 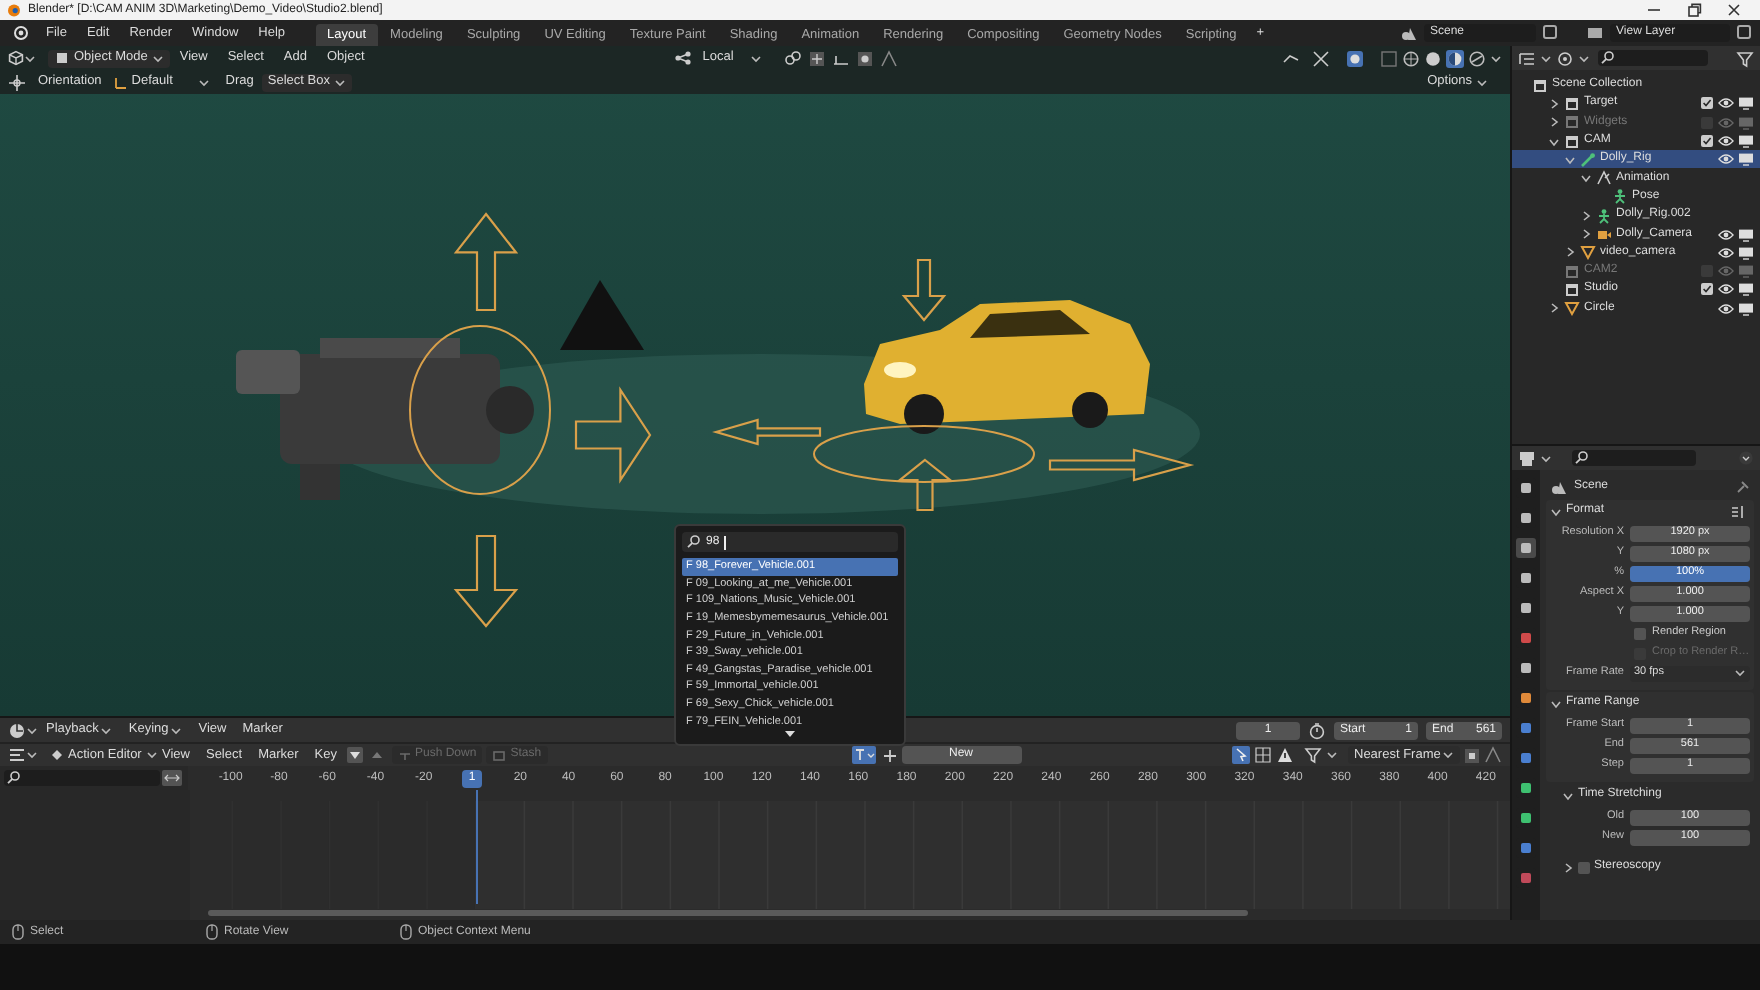 I want to click on mouse-icon, so click(x=18, y=932).